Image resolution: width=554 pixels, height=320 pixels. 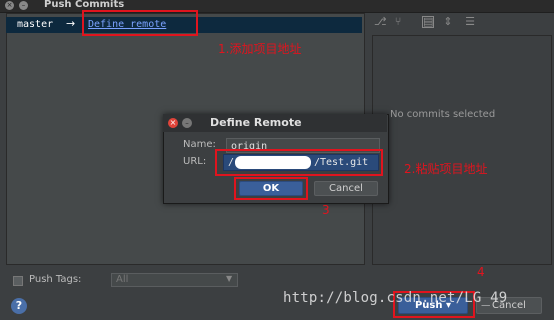 What do you see at coordinates (395, 298) in the screenshot?
I see `watermark-text: http://blog.csdn.net/LG_49` at bounding box center [395, 298].